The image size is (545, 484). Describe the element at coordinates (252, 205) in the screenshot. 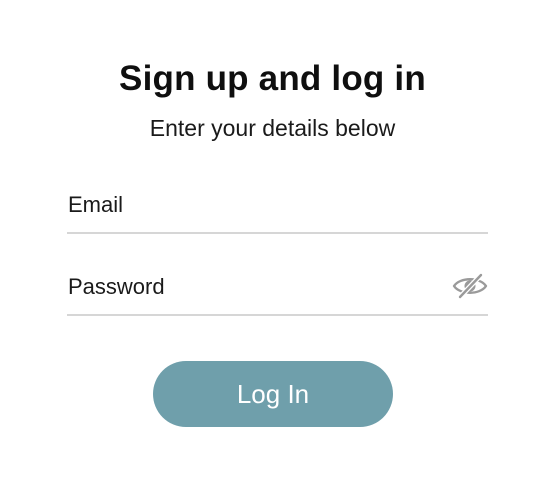

I see `email-field` at that location.